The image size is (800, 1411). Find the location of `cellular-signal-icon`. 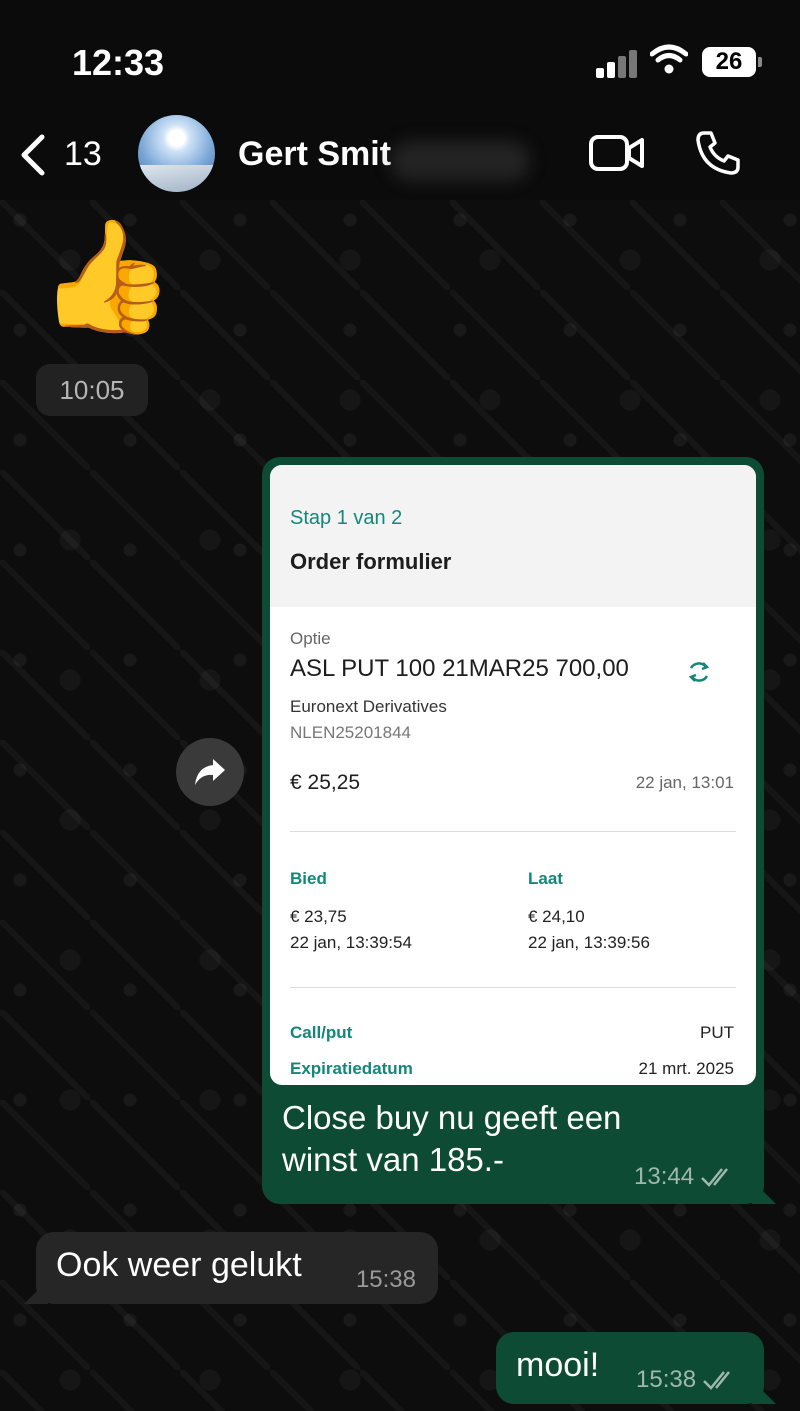

cellular-signal-icon is located at coordinates (617, 64).